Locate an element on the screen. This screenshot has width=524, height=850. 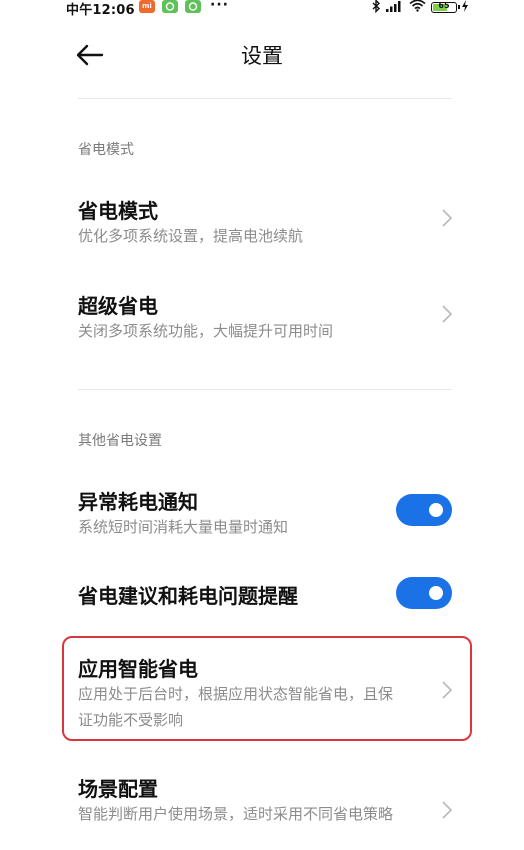
section-label-power-mode: 省电模式 is located at coordinates (106, 150).